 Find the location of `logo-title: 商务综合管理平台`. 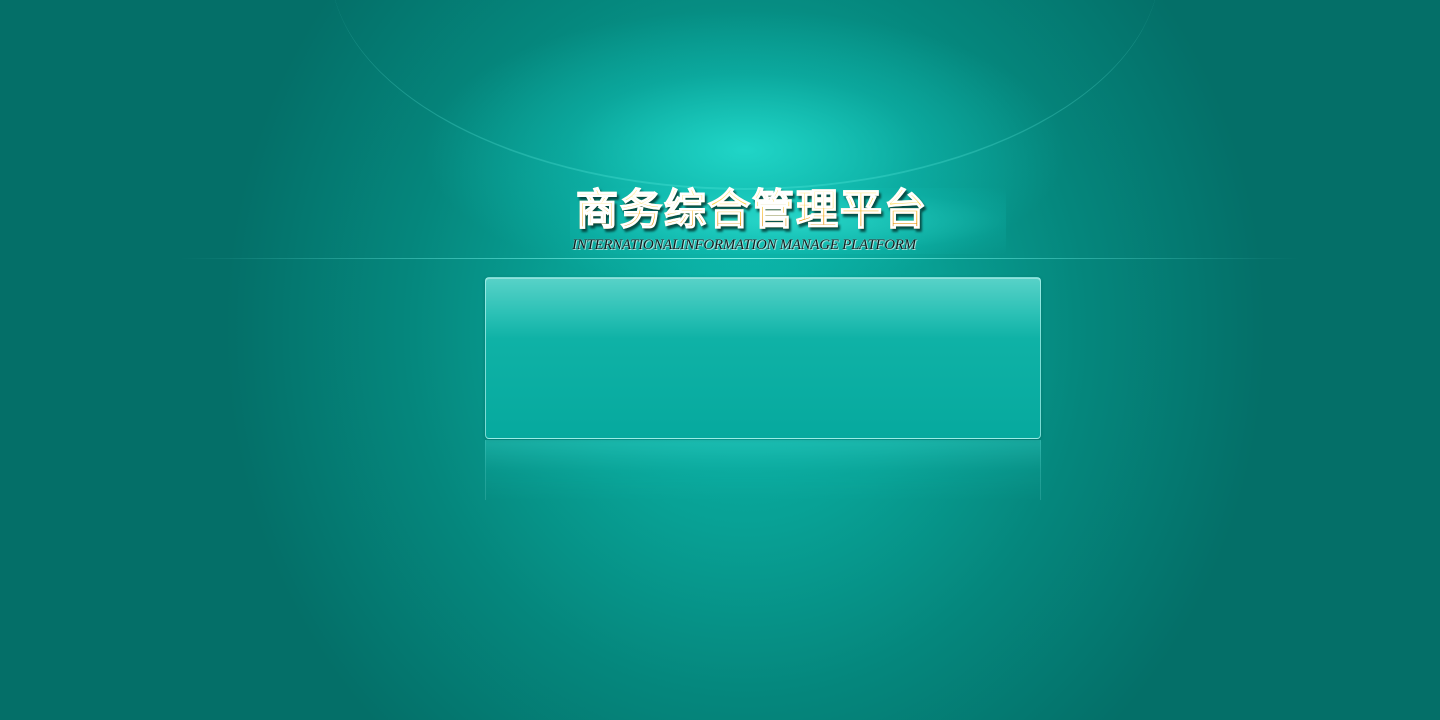

logo-title: 商务综合管理平台 is located at coordinates (791, 209).